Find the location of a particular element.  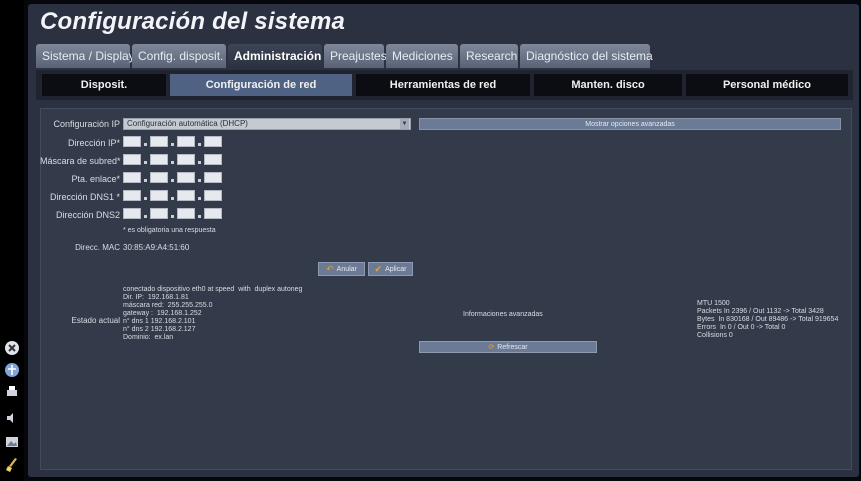

dns2-label: Dirección DNS2 is located at coordinates (87, 215).